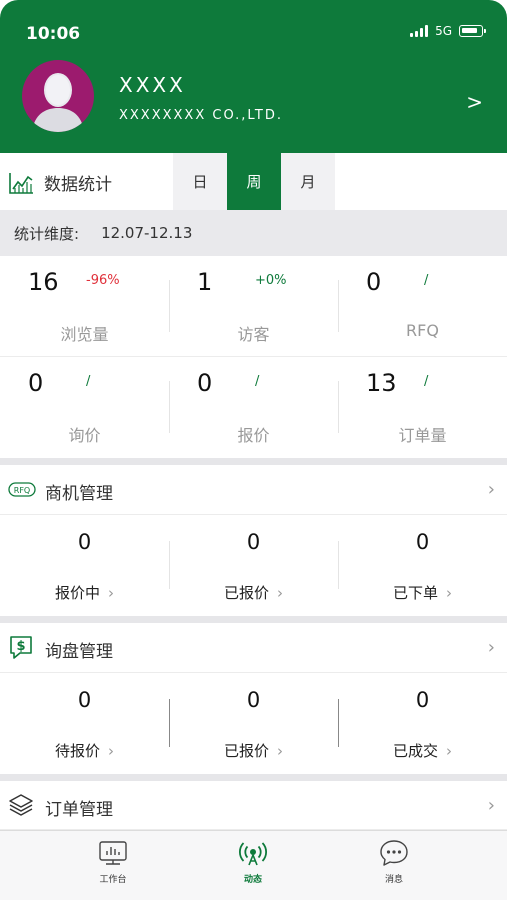  What do you see at coordinates (58, 102) in the screenshot?
I see `person-silhouette-icon` at bounding box center [58, 102].